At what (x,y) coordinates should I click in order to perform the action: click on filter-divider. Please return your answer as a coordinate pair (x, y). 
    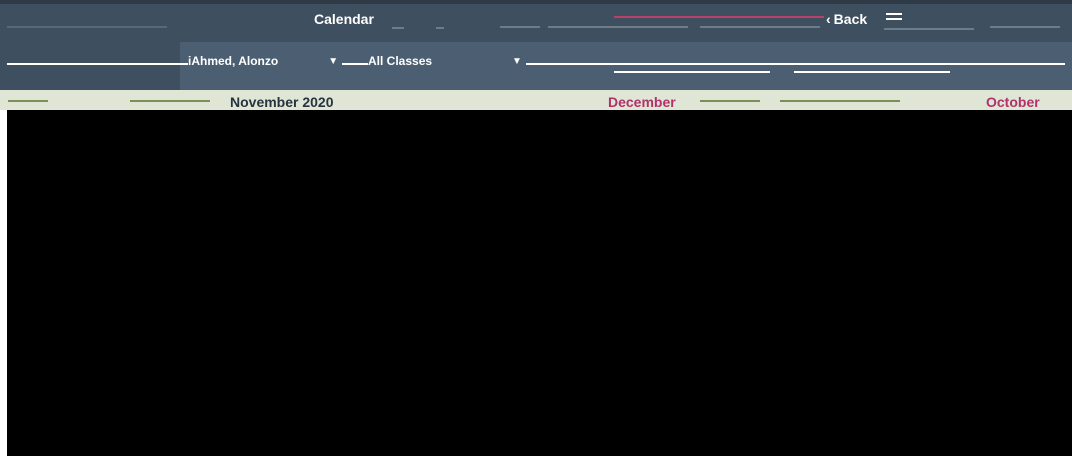
    Looking at the image, I should click on (536, 64).